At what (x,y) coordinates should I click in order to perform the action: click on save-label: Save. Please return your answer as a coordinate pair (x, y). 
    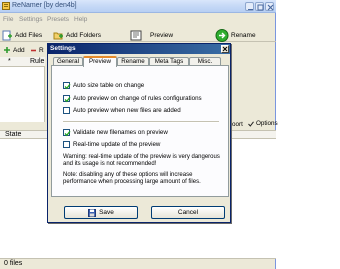
    Looking at the image, I should click on (106, 212).